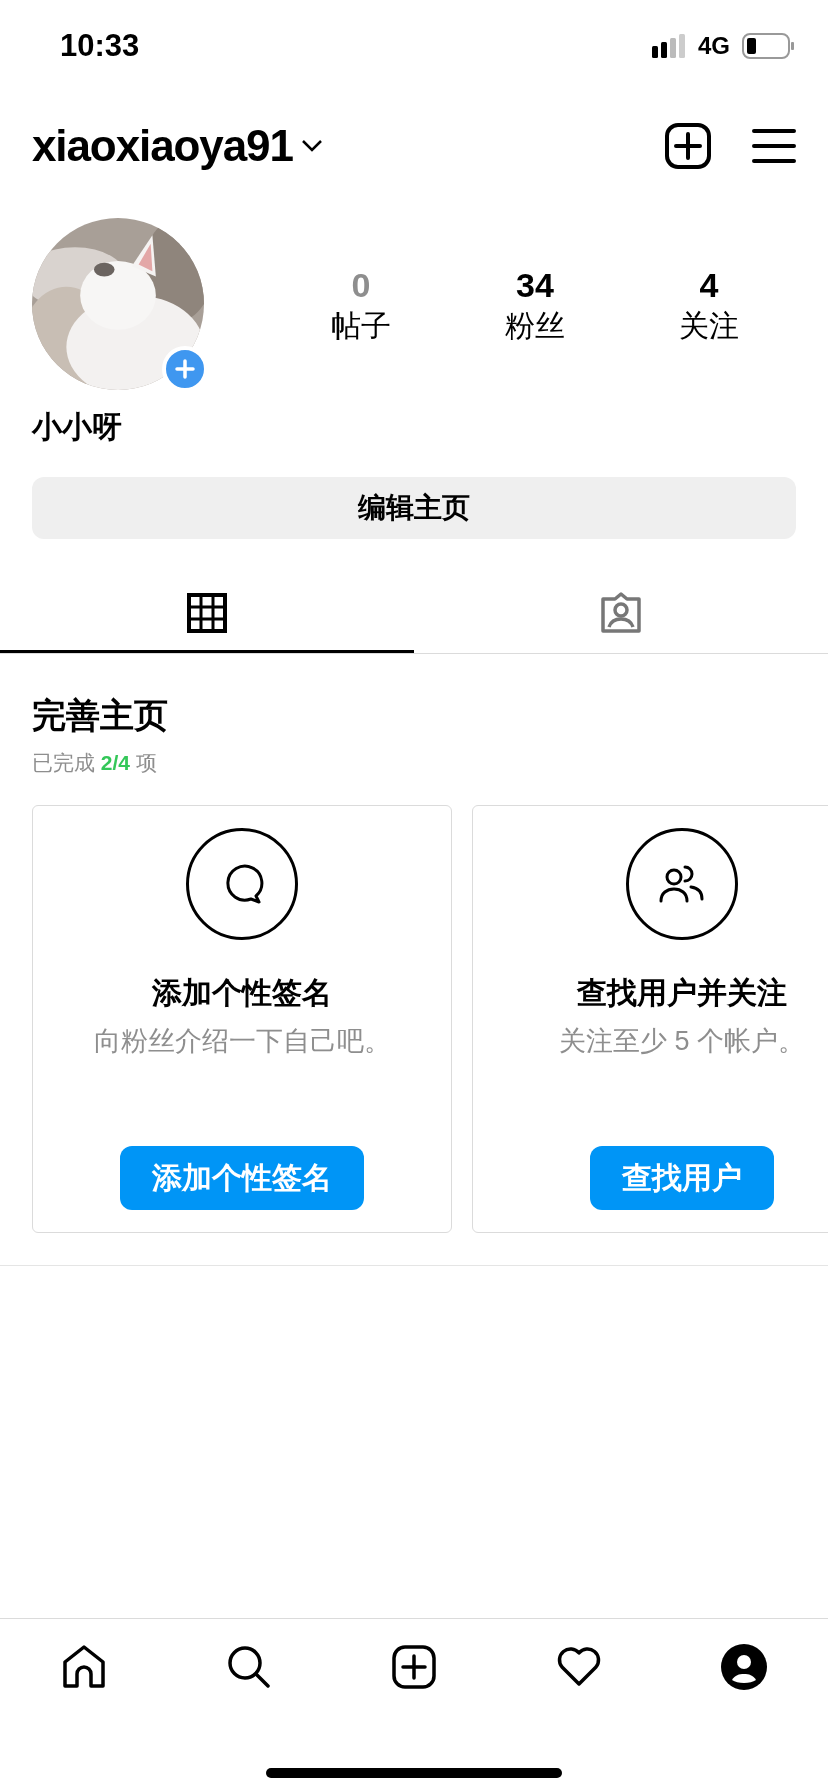 The width and height of the screenshot is (828, 1792). I want to click on display-name: 小小呀, so click(76, 427).